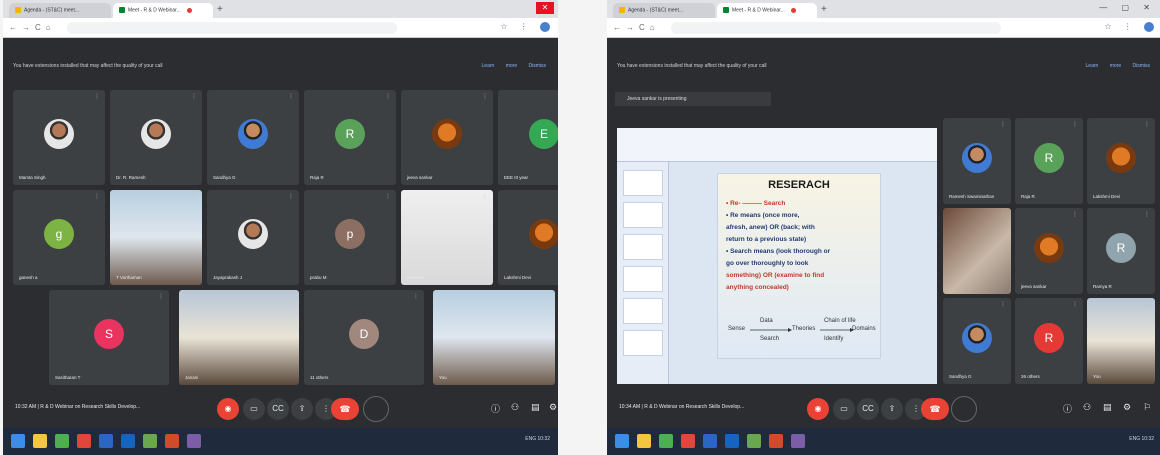  What do you see at coordinates (892, 409) in the screenshot?
I see `present-button: ⇪` at bounding box center [892, 409].